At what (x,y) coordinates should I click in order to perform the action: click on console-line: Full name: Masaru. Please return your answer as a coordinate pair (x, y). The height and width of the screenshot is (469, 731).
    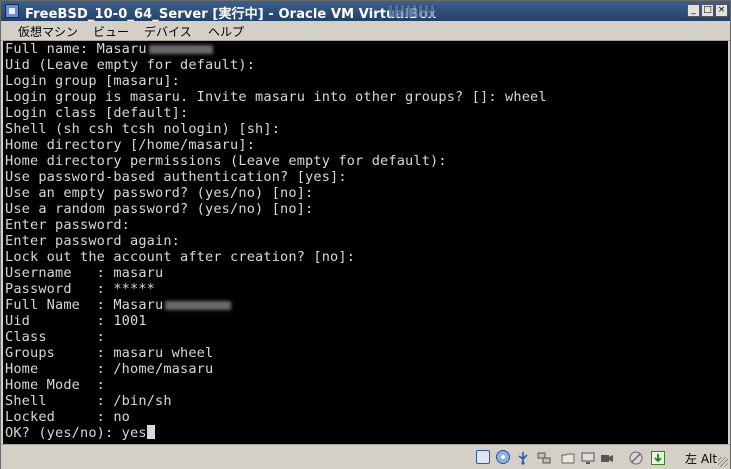
    Looking at the image, I should click on (109, 49).